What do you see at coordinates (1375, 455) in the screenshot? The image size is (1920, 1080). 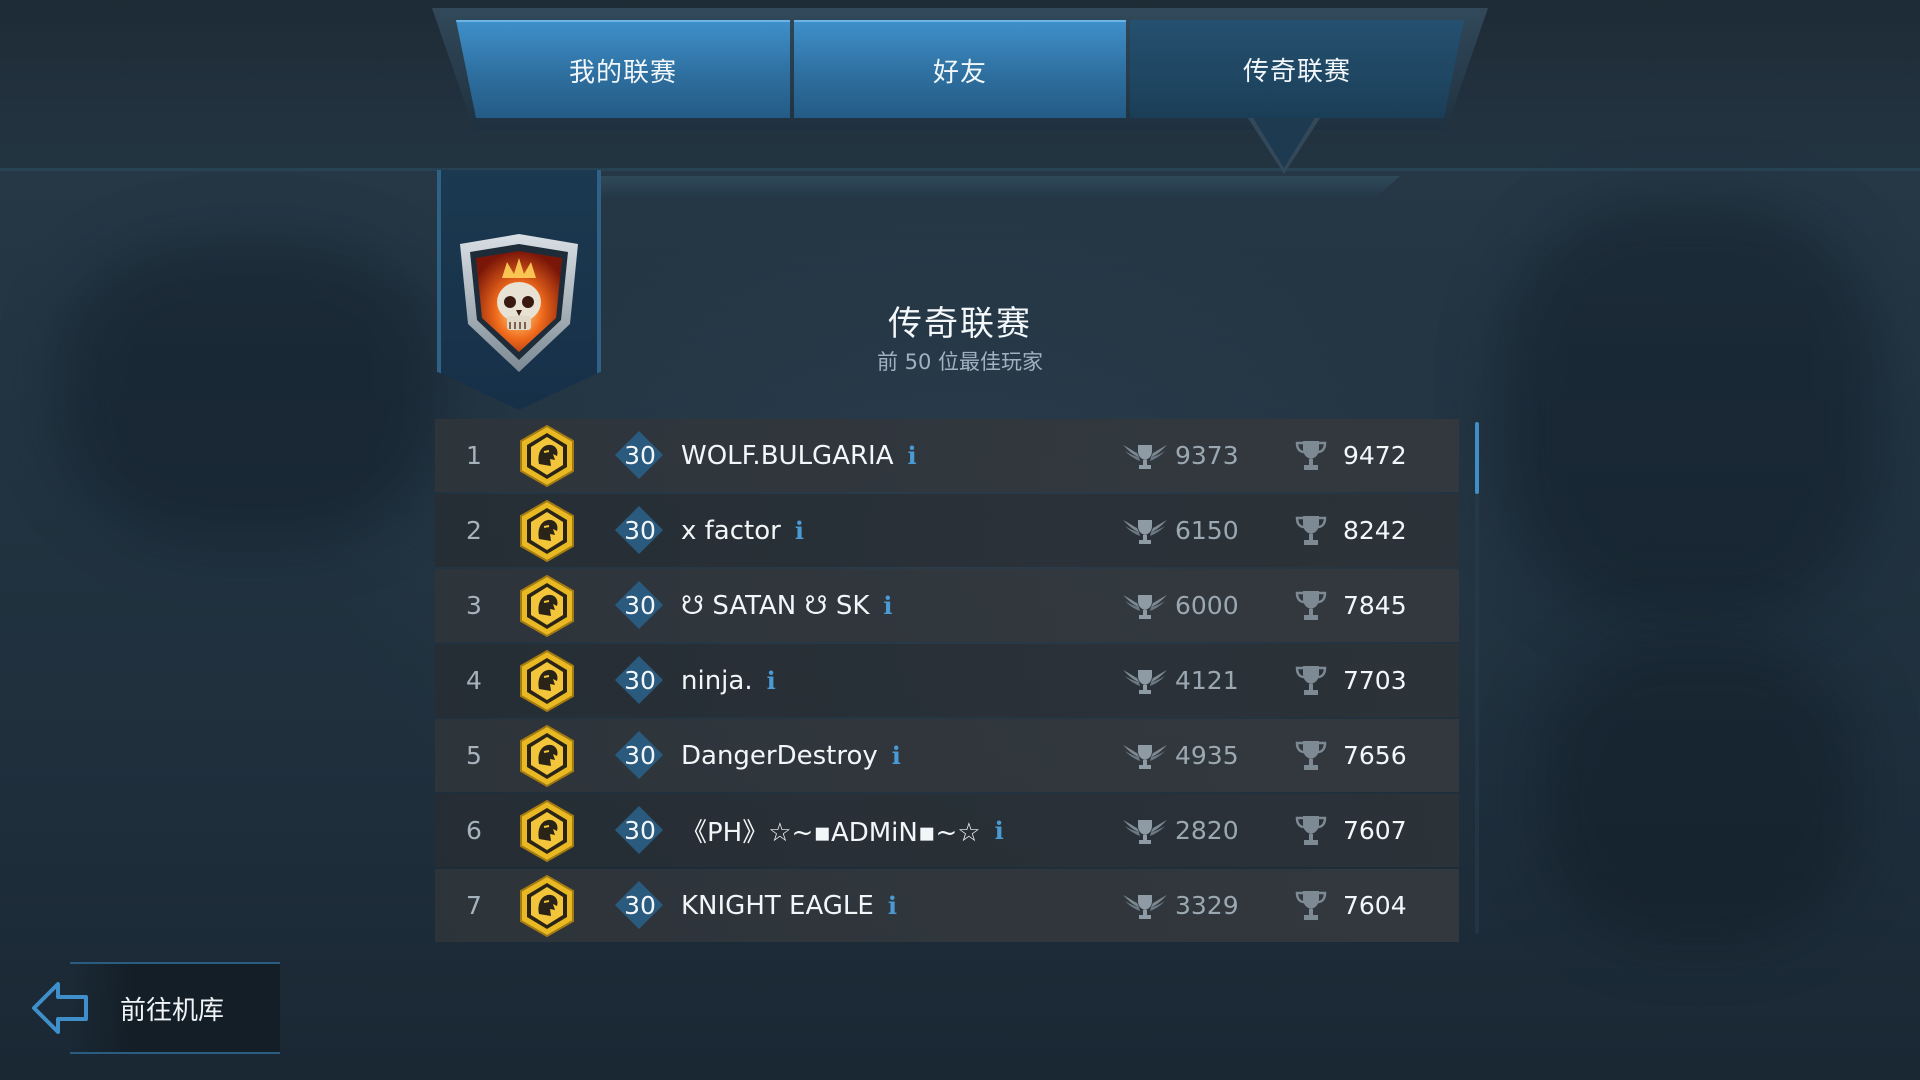 I see `trophy-score: 9472` at bounding box center [1375, 455].